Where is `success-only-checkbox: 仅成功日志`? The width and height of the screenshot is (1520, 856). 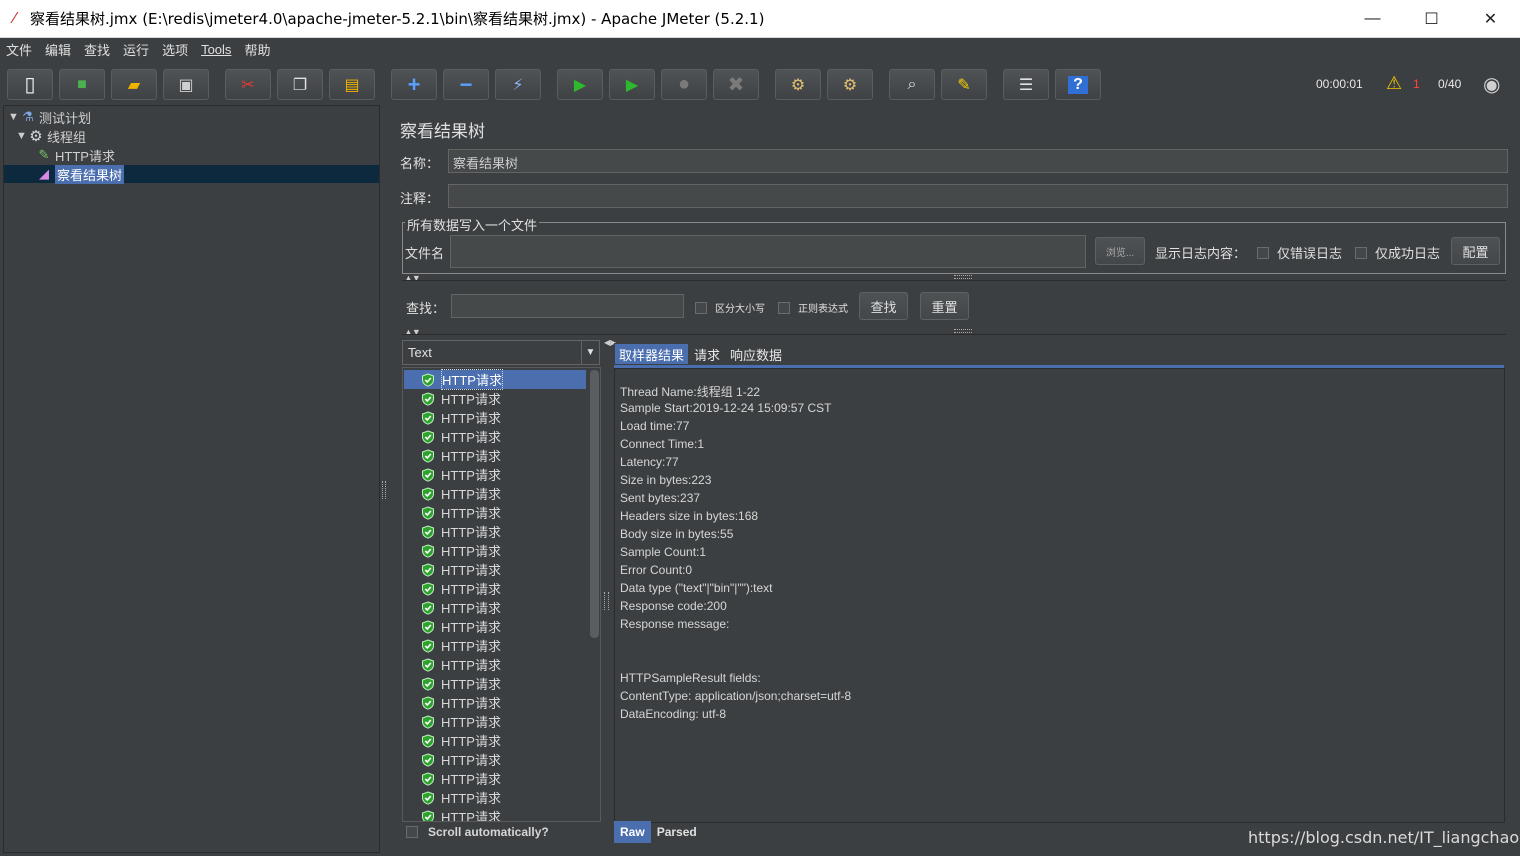
success-only-checkbox: 仅成功日志 is located at coordinates (1397, 252).